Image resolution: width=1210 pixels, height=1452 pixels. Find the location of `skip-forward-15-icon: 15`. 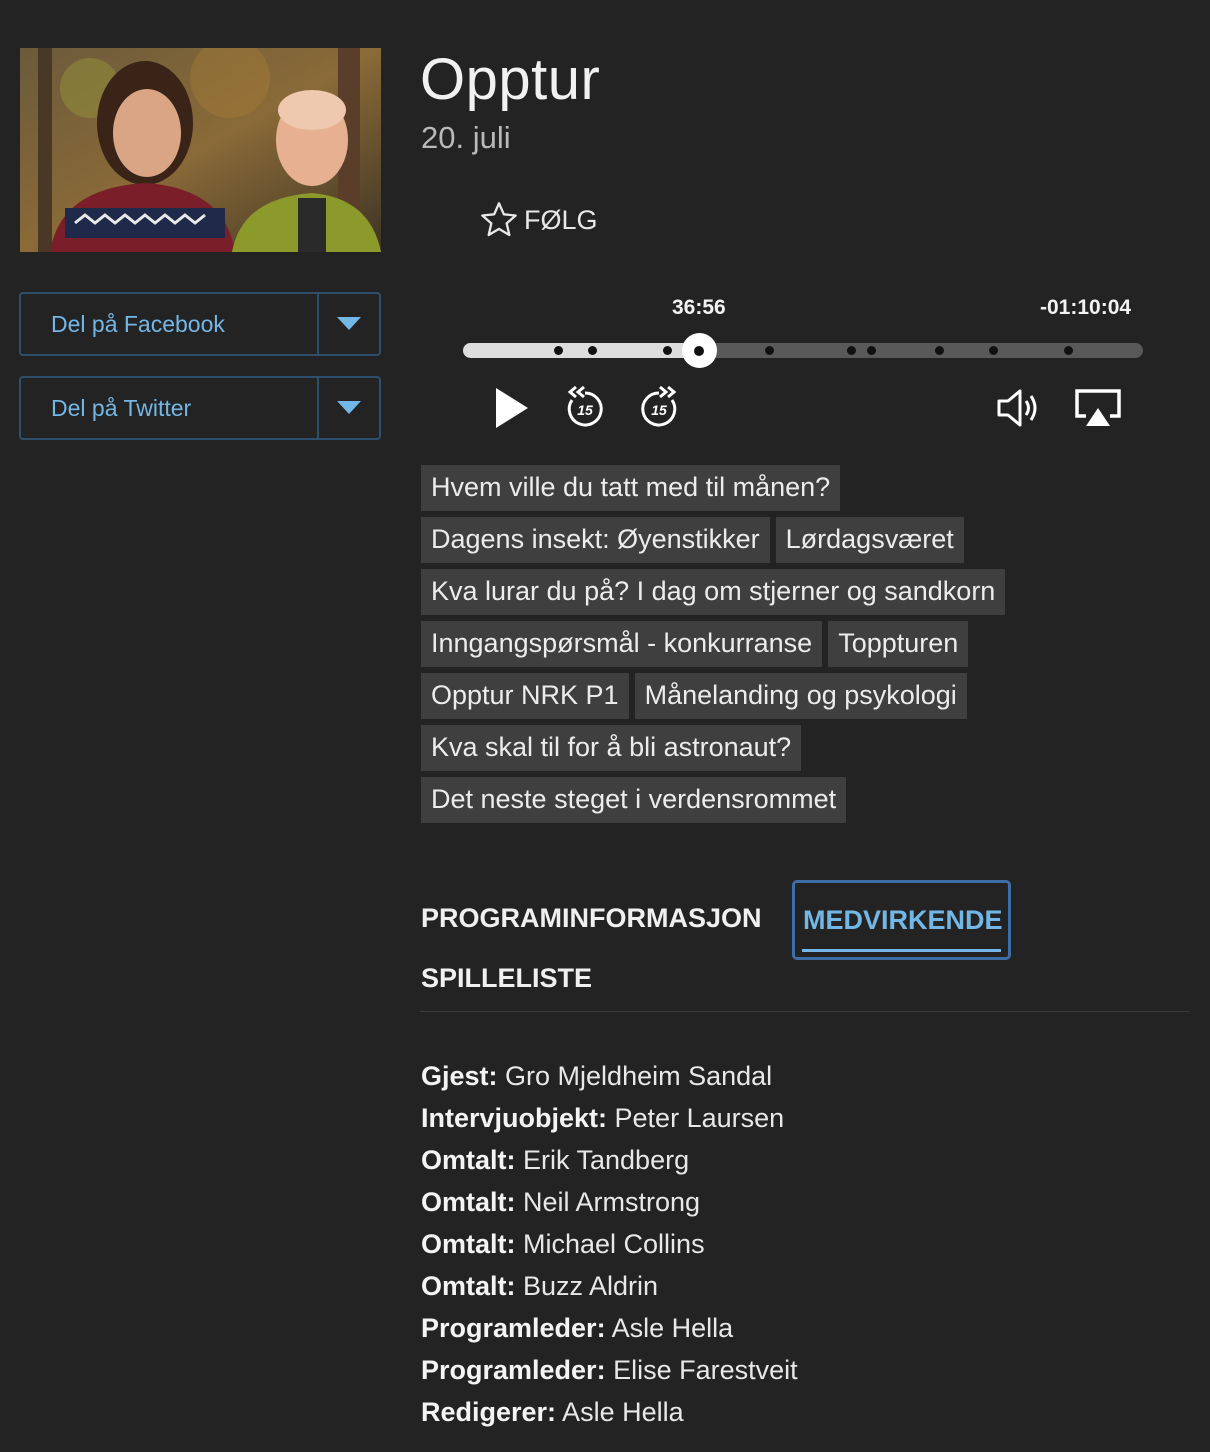

skip-forward-15-icon: 15 is located at coordinates (659, 406).